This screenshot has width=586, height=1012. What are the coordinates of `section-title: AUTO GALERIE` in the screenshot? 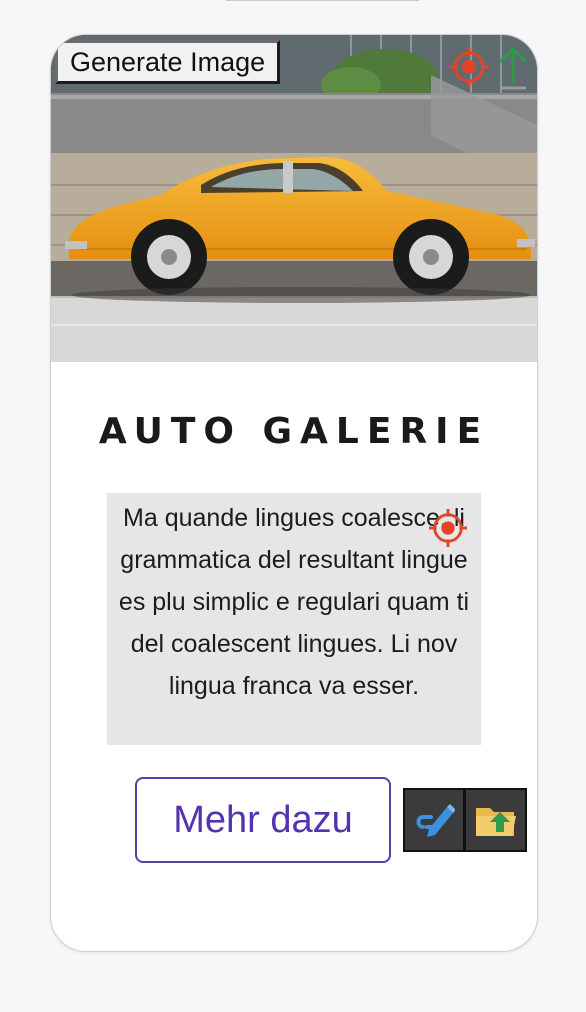 It's located at (294, 431).